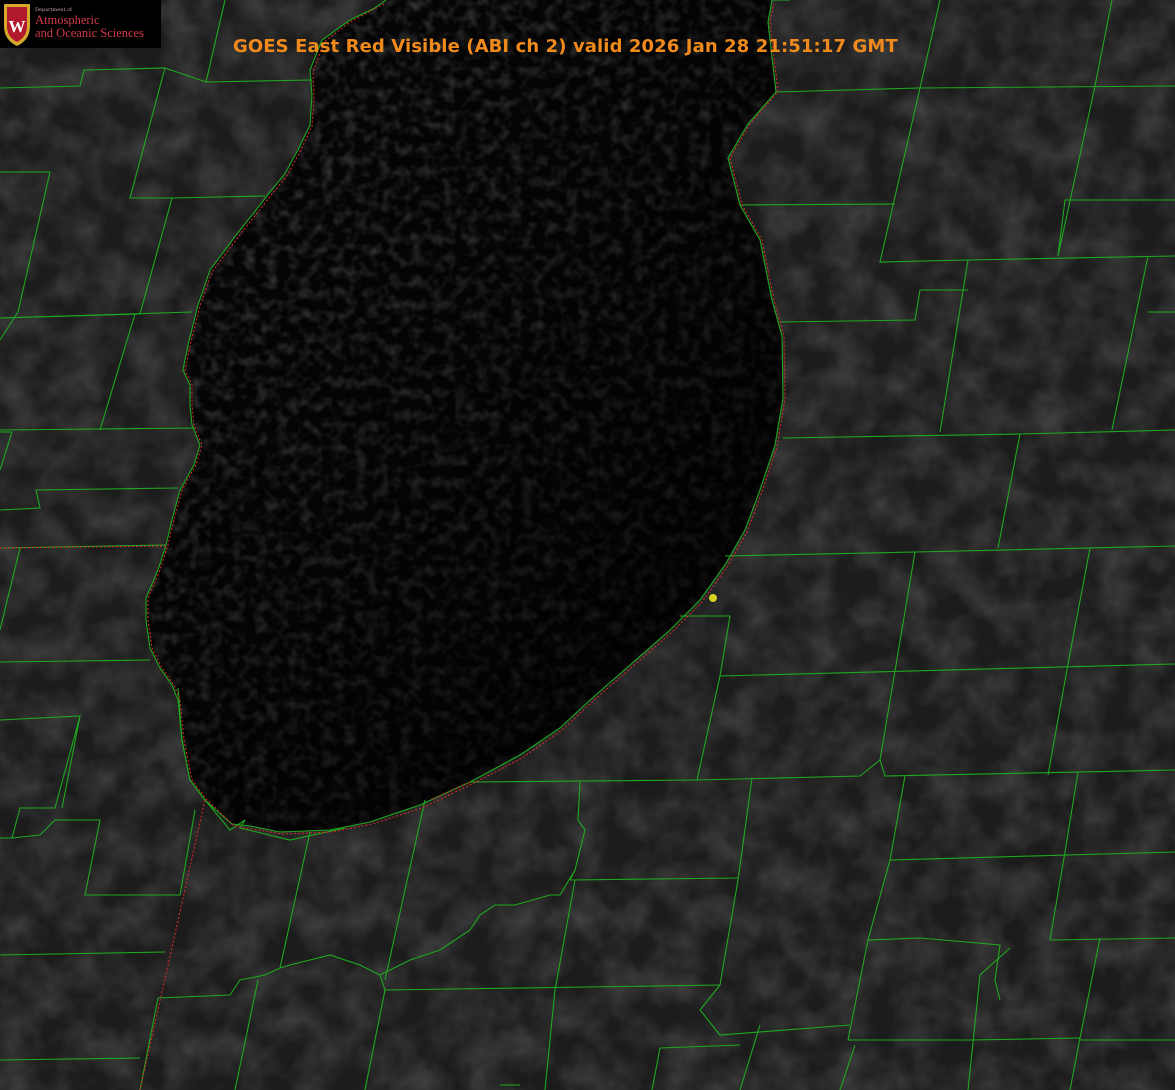  Describe the element at coordinates (713, 598) in the screenshot. I see `site-marker-icon` at that location.